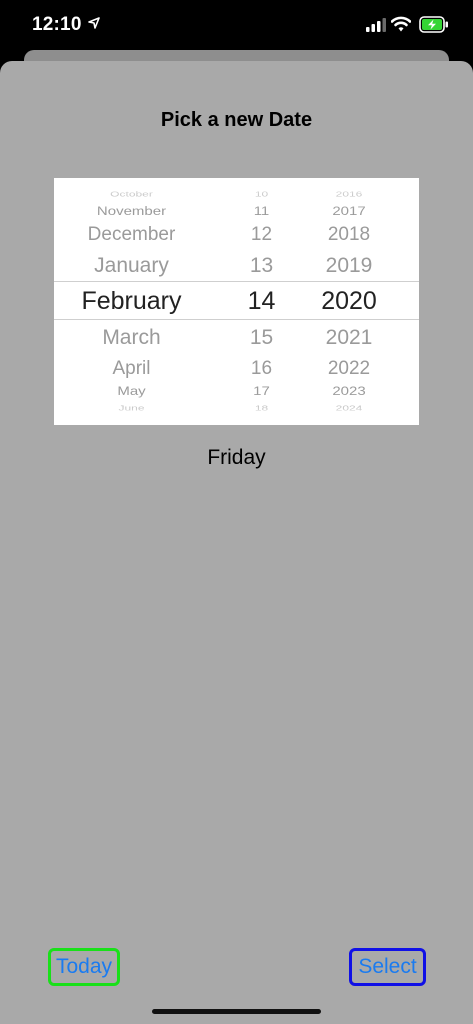 The image size is (473, 1024). What do you see at coordinates (131, 193) in the screenshot?
I see `month-option: October` at bounding box center [131, 193].